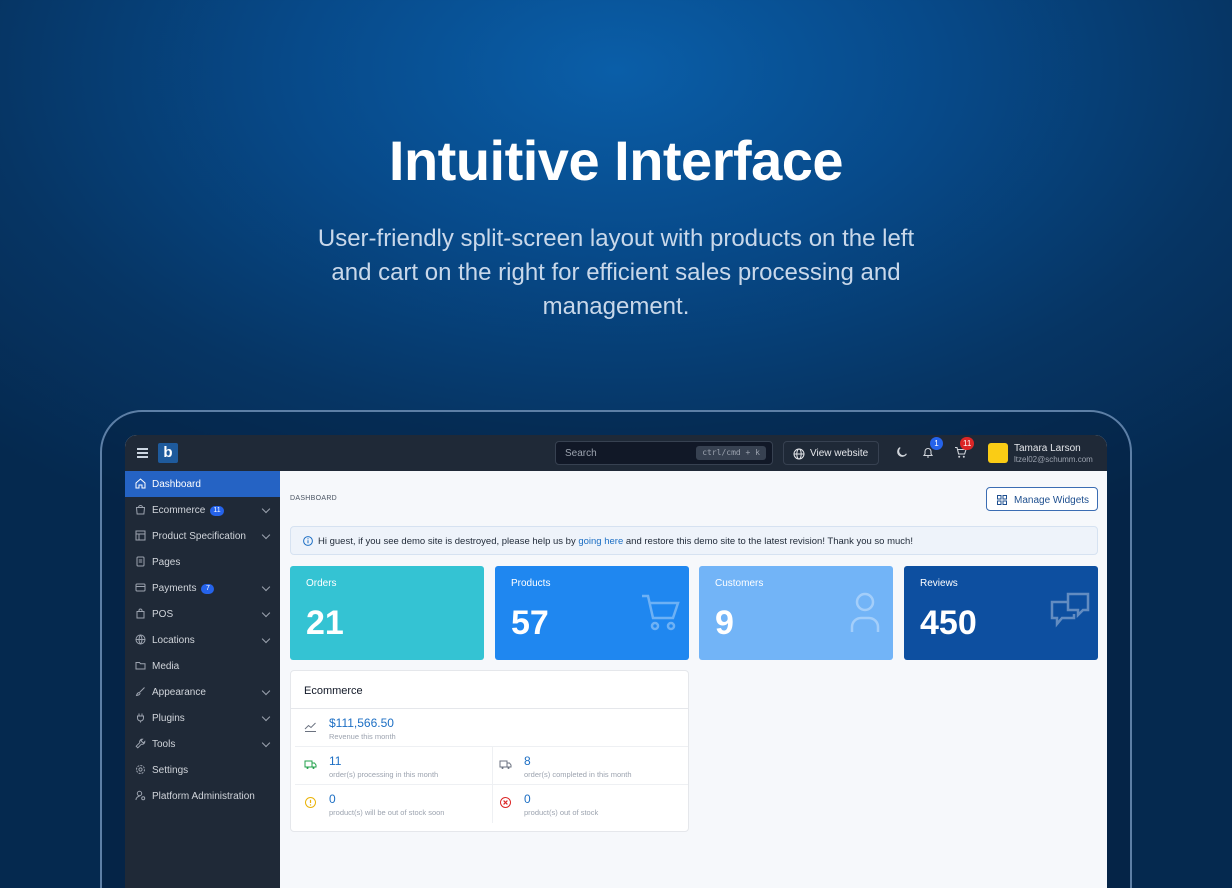  What do you see at coordinates (166, 666) in the screenshot?
I see `sidebar-item-label: Media` at bounding box center [166, 666].